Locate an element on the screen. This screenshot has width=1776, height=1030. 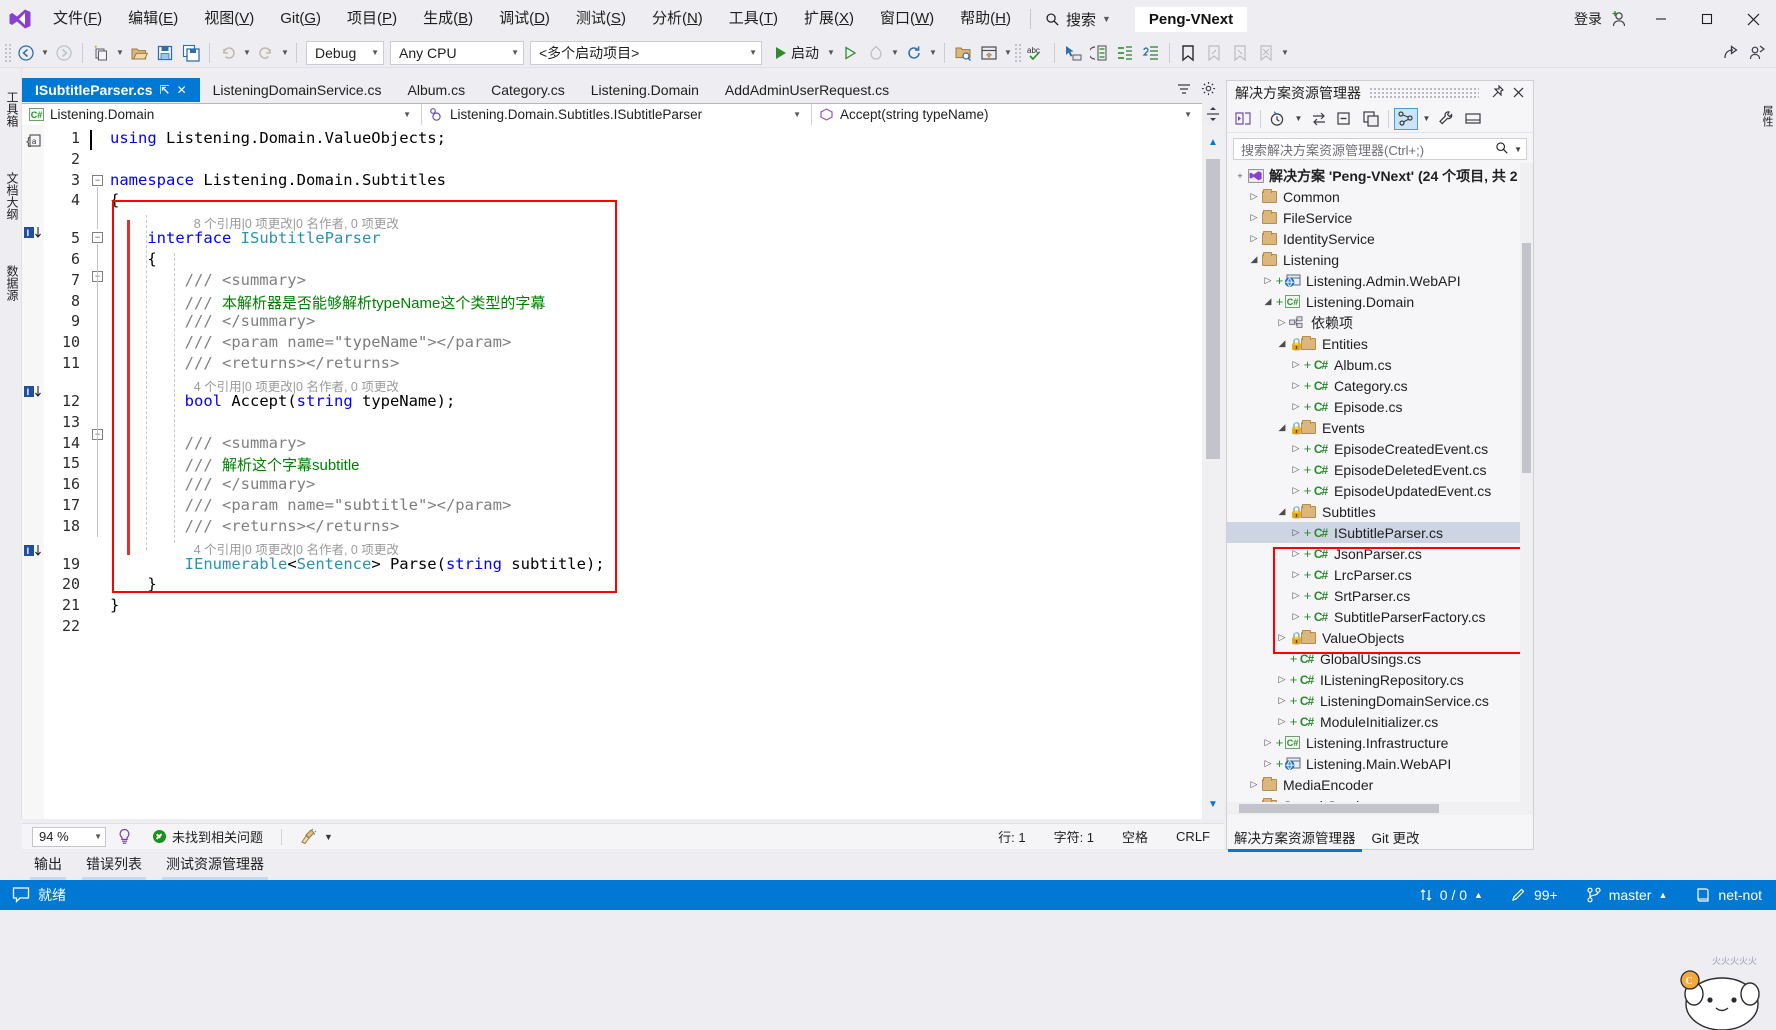
menu-item-3: Git(G) is located at coordinates (300, 19).